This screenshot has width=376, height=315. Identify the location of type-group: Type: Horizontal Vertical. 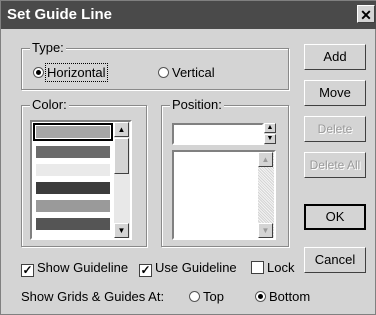
(155, 65).